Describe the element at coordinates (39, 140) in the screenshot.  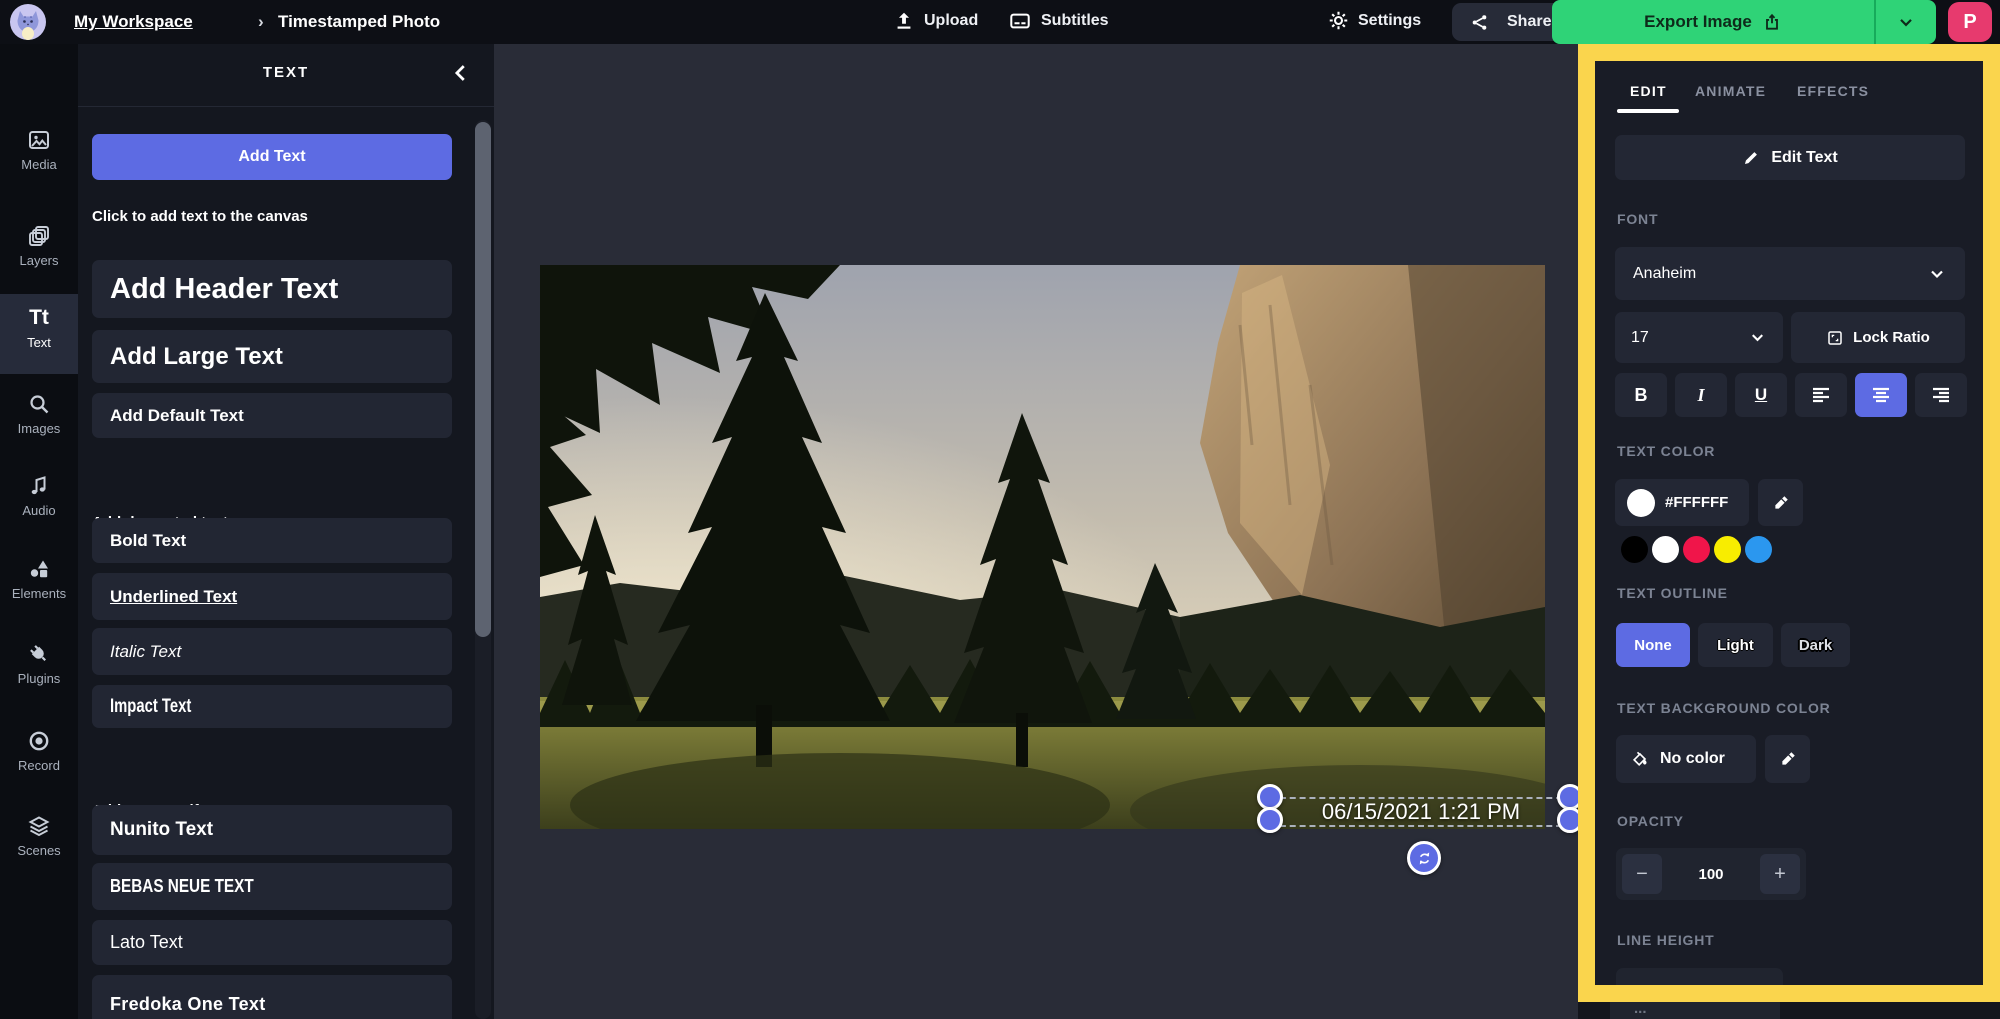
I see `media-icon` at that location.